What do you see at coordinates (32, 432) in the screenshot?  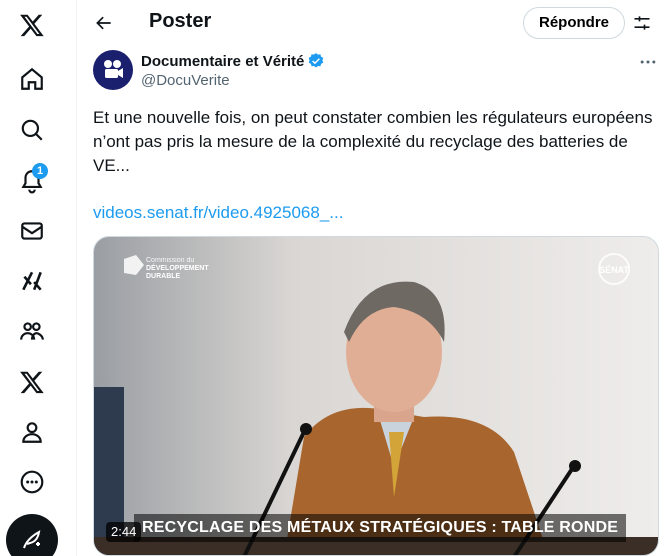 I see `profile-icon` at bounding box center [32, 432].